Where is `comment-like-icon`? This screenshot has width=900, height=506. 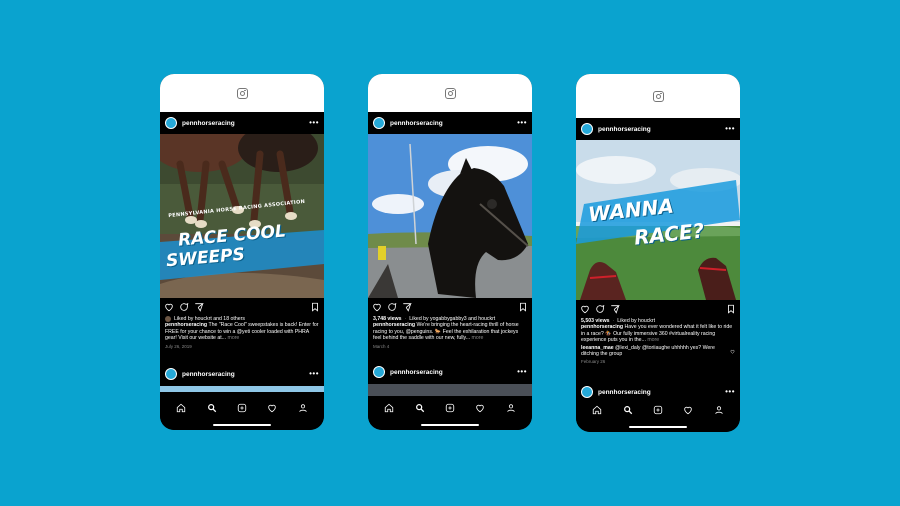
comment-like-icon is located at coordinates (732, 351).